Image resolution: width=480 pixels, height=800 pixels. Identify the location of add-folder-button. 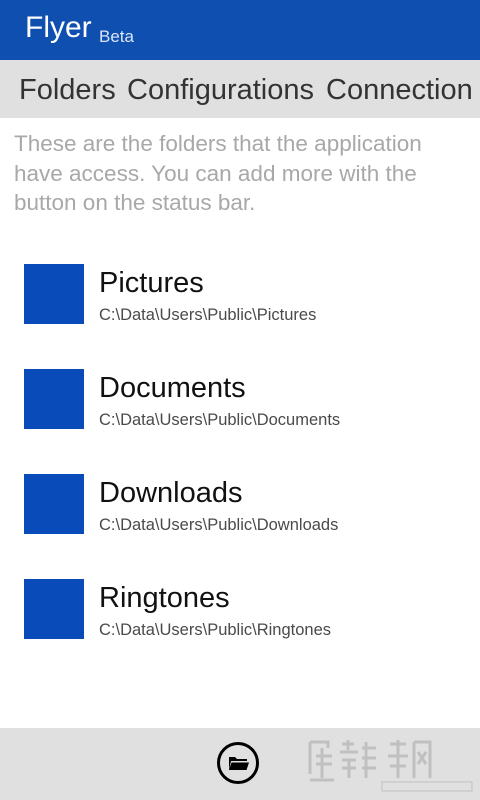
(238, 763).